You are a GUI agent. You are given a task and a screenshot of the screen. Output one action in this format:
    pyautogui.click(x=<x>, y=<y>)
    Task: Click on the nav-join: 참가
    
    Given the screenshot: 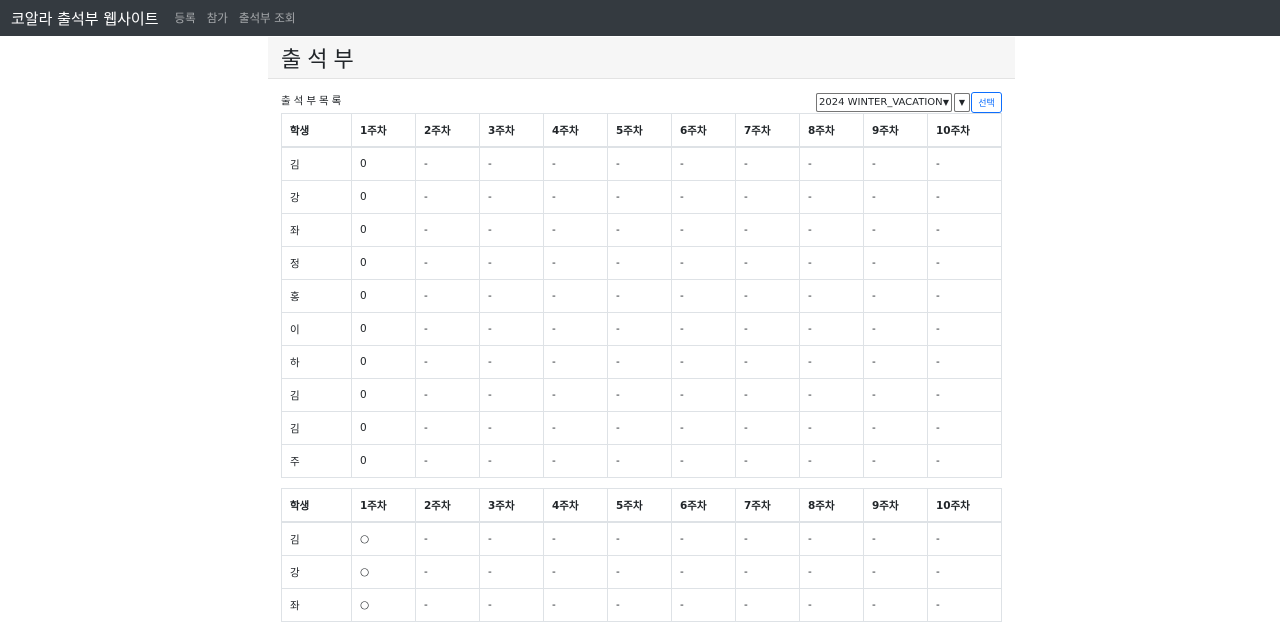 What is the action you would take?
    pyautogui.click(x=217, y=18)
    